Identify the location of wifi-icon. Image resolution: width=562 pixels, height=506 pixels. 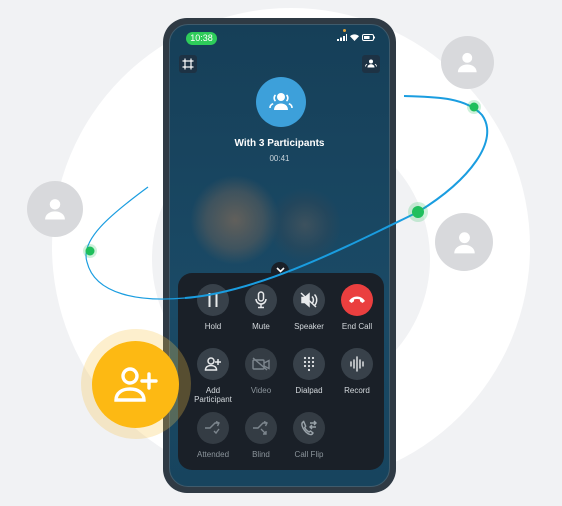
(354, 37).